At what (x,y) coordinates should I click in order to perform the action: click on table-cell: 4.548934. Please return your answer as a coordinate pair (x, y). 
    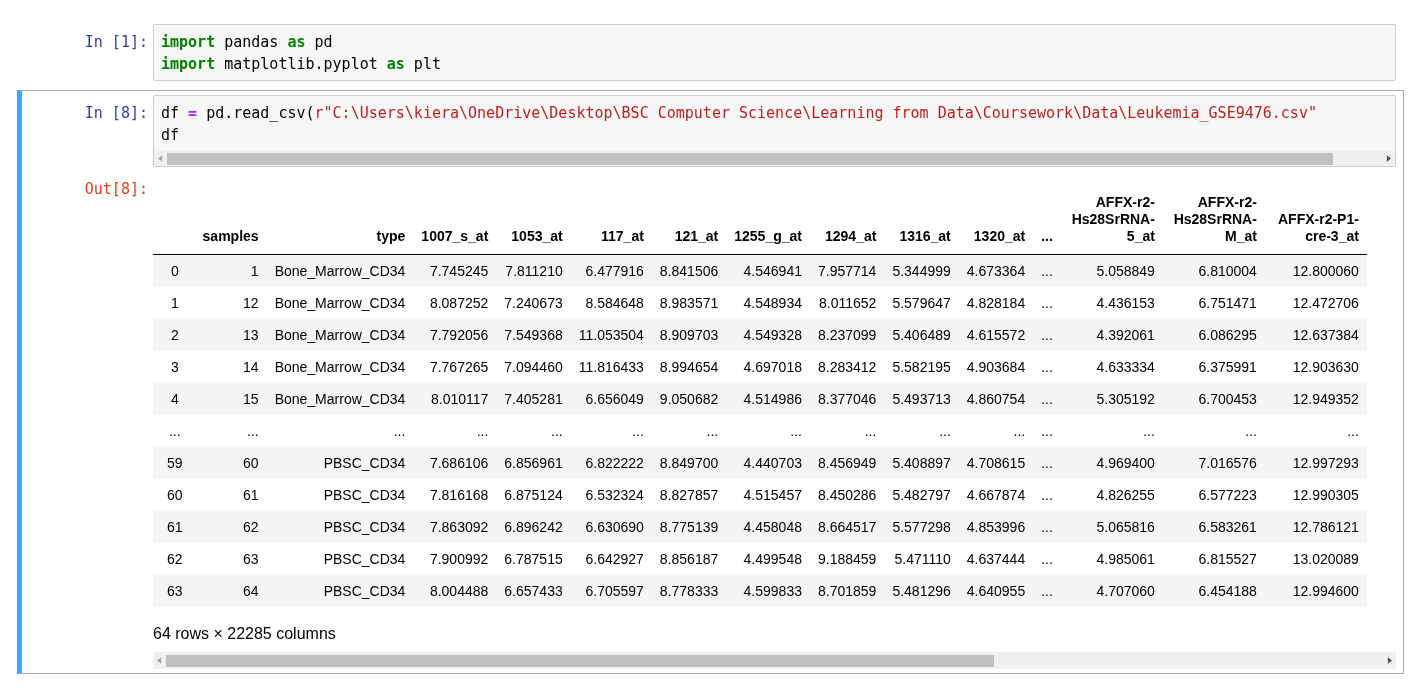
    Looking at the image, I should click on (768, 303).